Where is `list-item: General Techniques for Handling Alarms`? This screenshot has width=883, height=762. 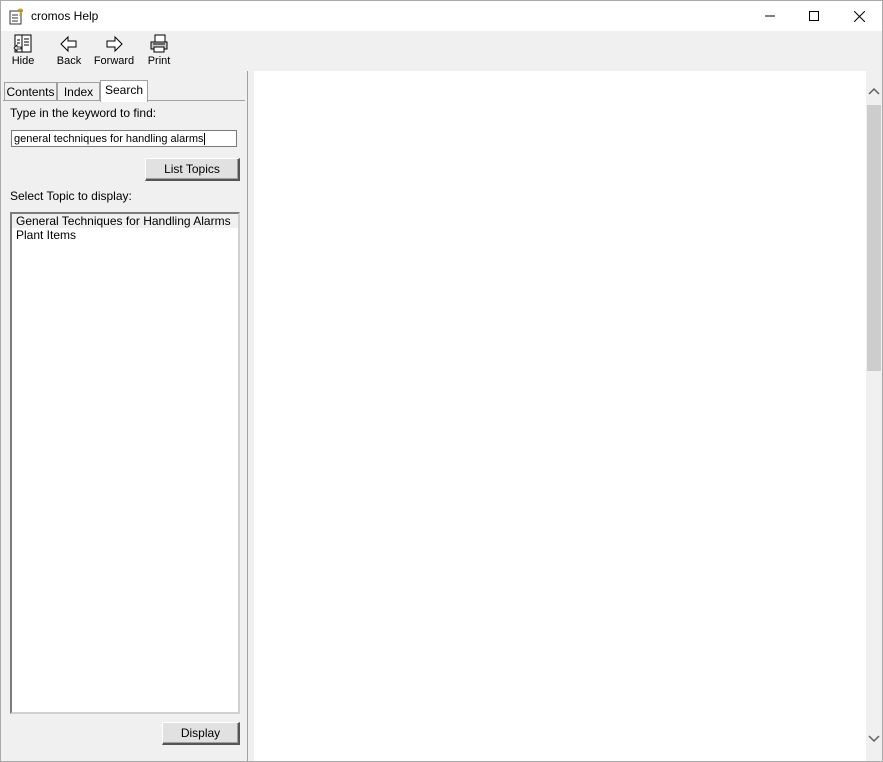 list-item: General Techniques for Handling Alarms is located at coordinates (125, 221).